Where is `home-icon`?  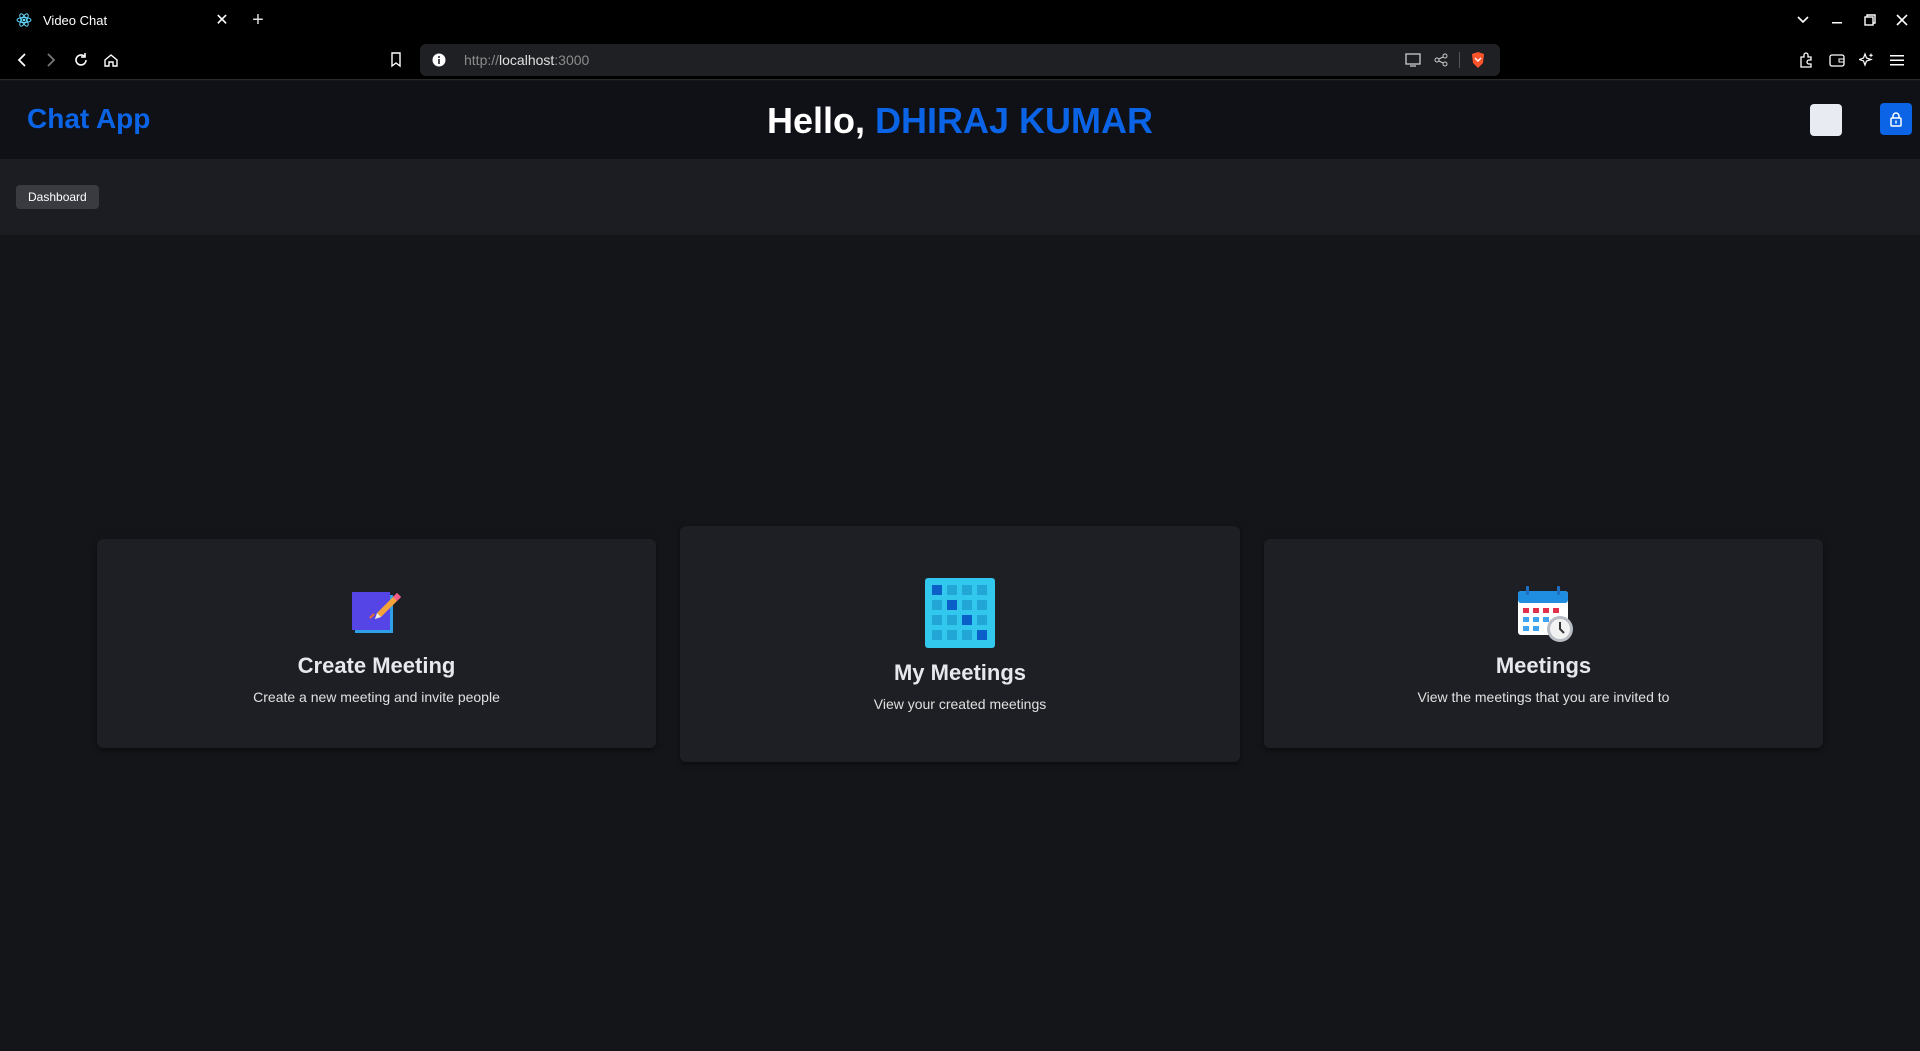 home-icon is located at coordinates (111, 60).